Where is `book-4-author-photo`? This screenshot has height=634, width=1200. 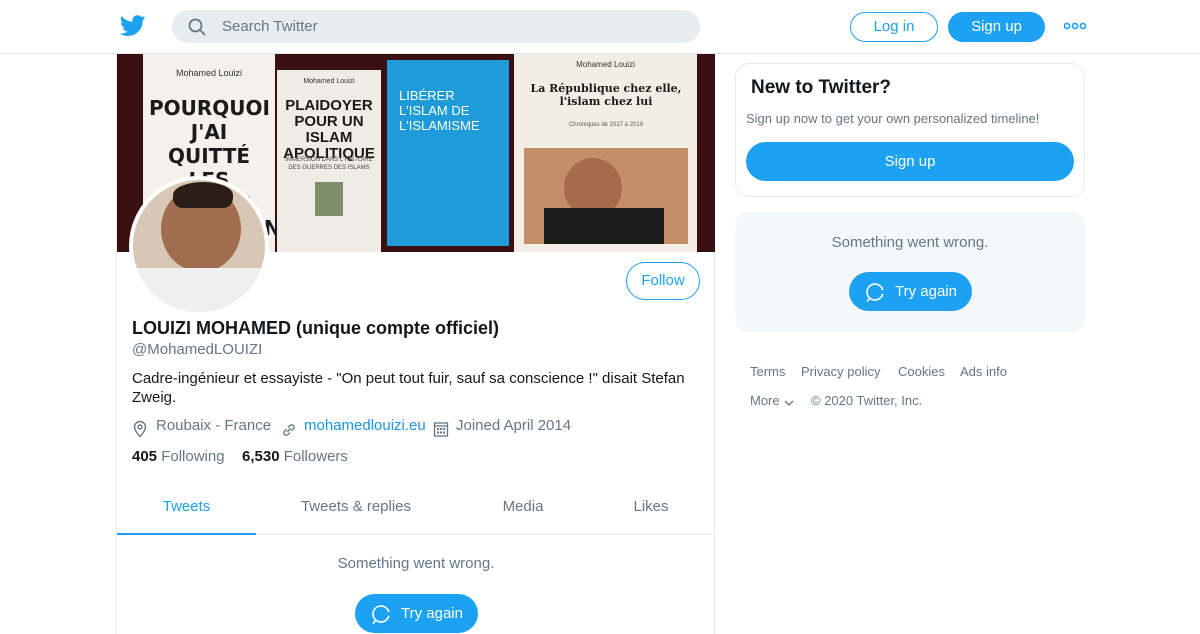 book-4-author-photo is located at coordinates (606, 196).